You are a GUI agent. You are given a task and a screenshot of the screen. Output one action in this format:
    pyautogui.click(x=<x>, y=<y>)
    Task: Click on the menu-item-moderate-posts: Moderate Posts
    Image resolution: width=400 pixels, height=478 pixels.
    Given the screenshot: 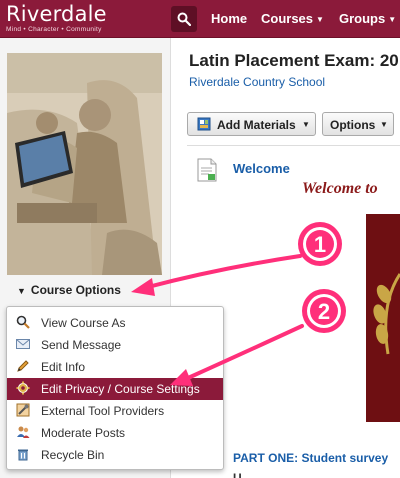 What is the action you would take?
    pyautogui.click(x=115, y=433)
    